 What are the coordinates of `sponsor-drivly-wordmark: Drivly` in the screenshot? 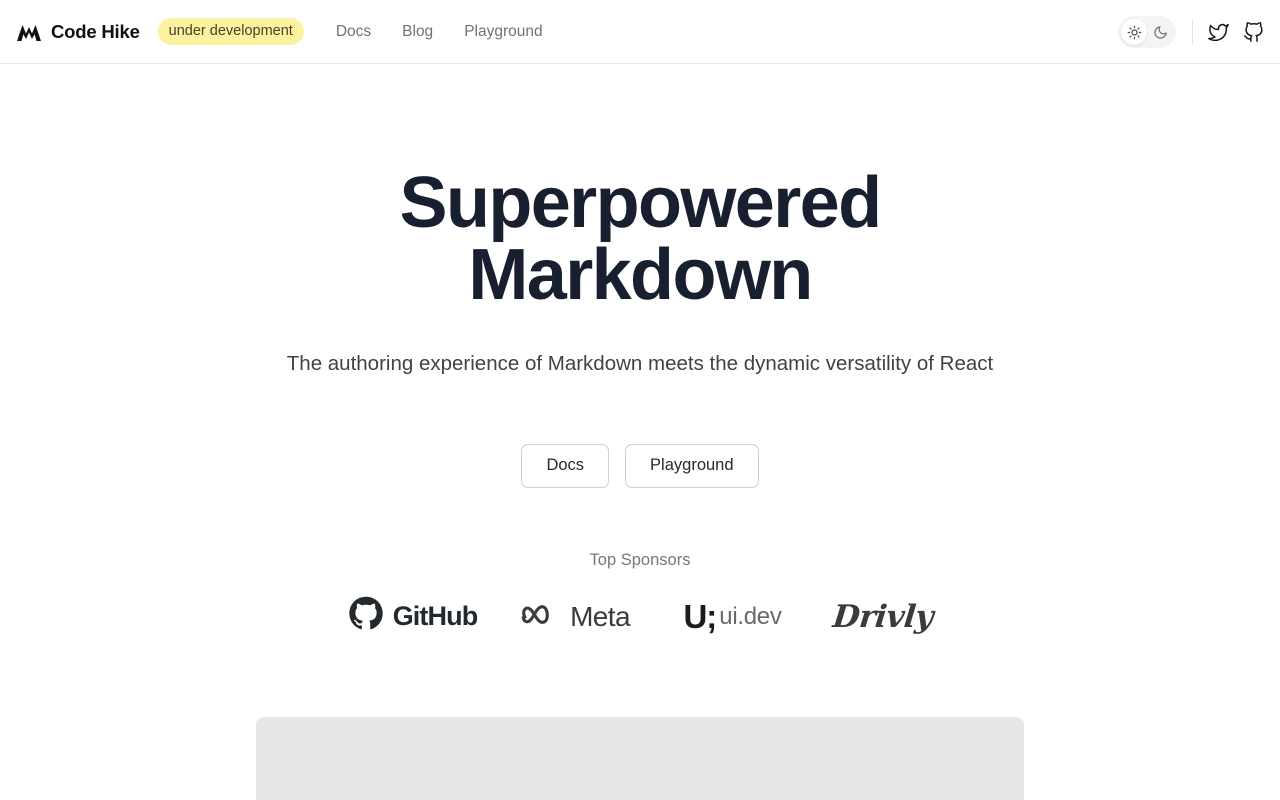 It's located at (882, 616).